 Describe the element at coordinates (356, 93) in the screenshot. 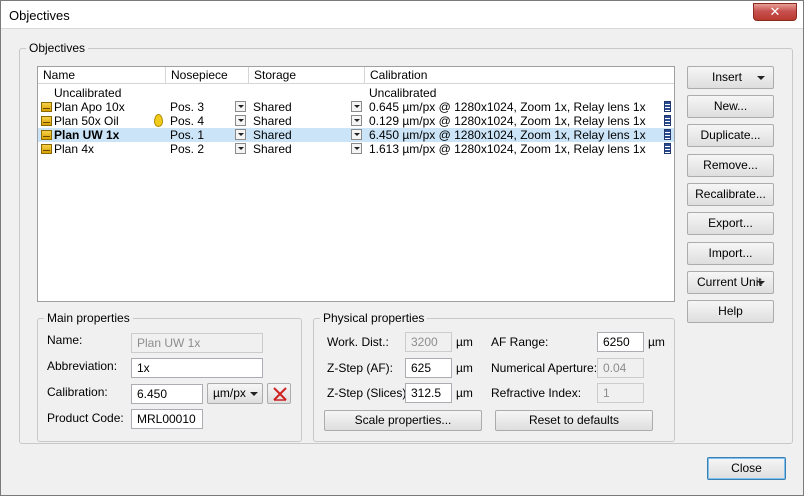

I see `list-item: Uncalibrated Uncalibrated` at that location.